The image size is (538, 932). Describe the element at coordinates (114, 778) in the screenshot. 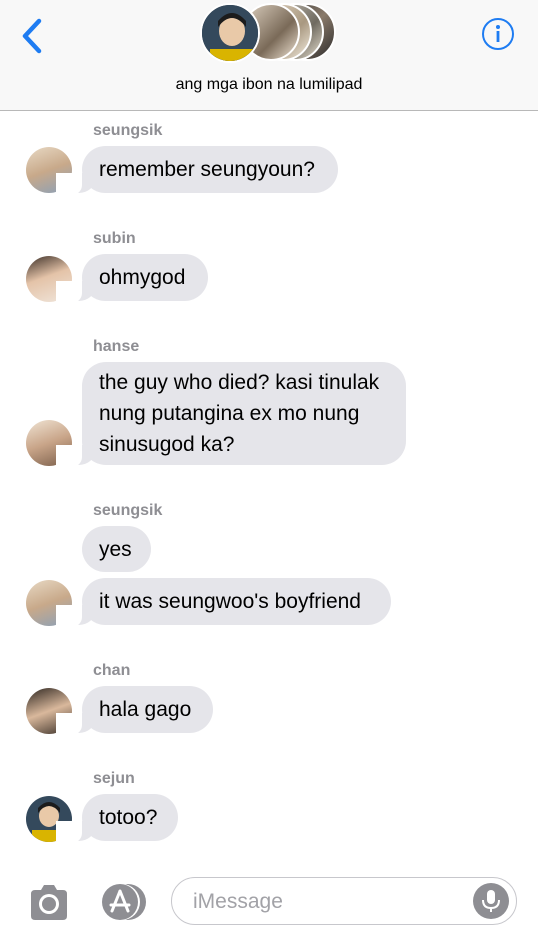

I see `sender-name: sejun` at that location.